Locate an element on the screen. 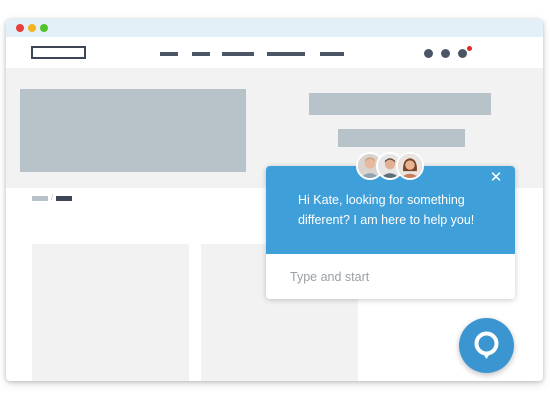 Image resolution: width=550 pixels, height=400 pixels. window-maximize-button is located at coordinates (44, 28).